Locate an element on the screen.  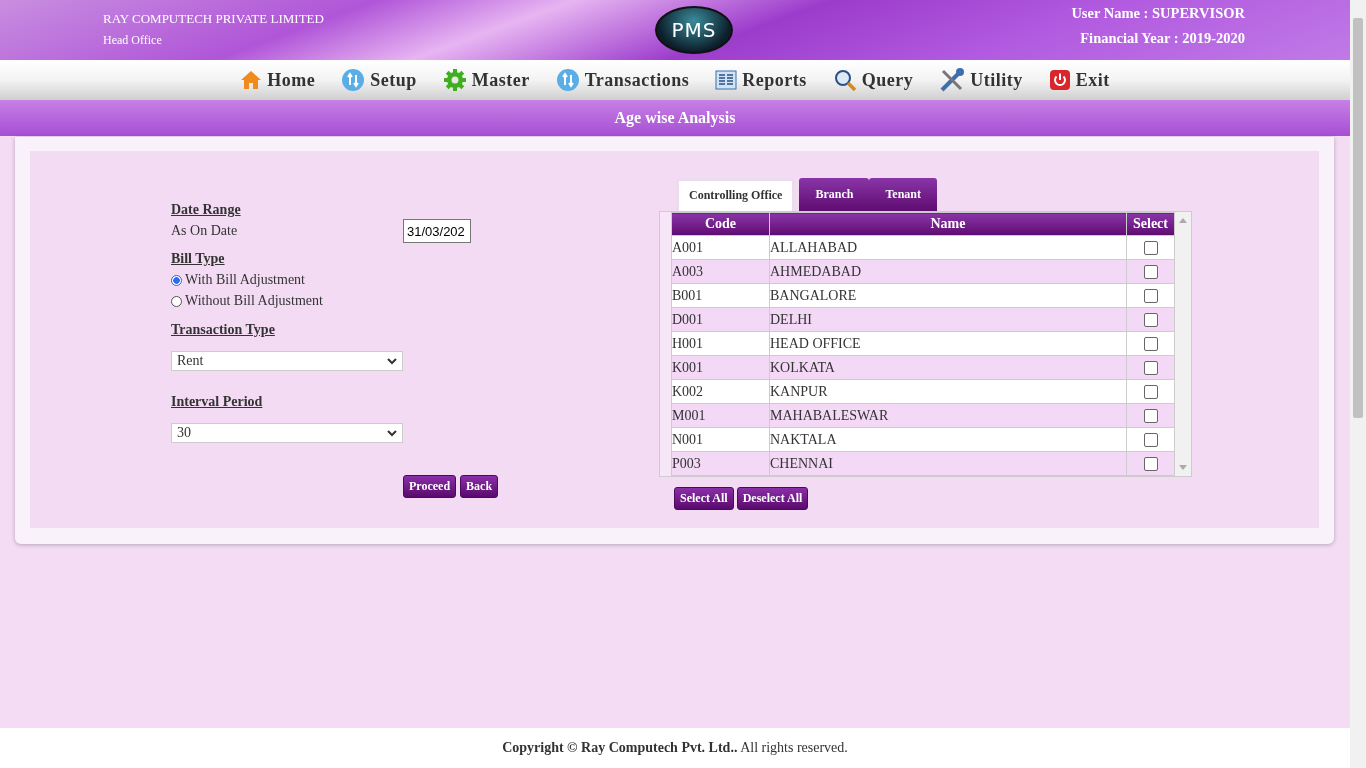
date-field: 31/03/202 is located at coordinates (437, 231).